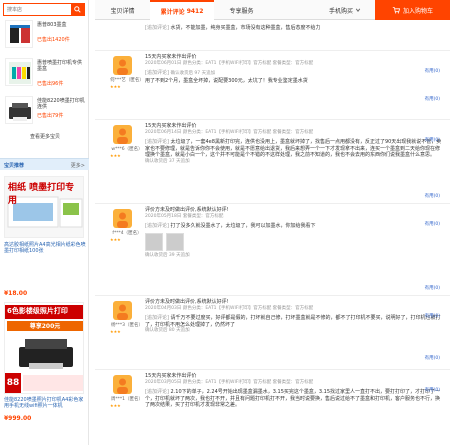  Describe the element at coordinates (50, 116) in the screenshot. I see `product-sold: 已售出79件` at that location.